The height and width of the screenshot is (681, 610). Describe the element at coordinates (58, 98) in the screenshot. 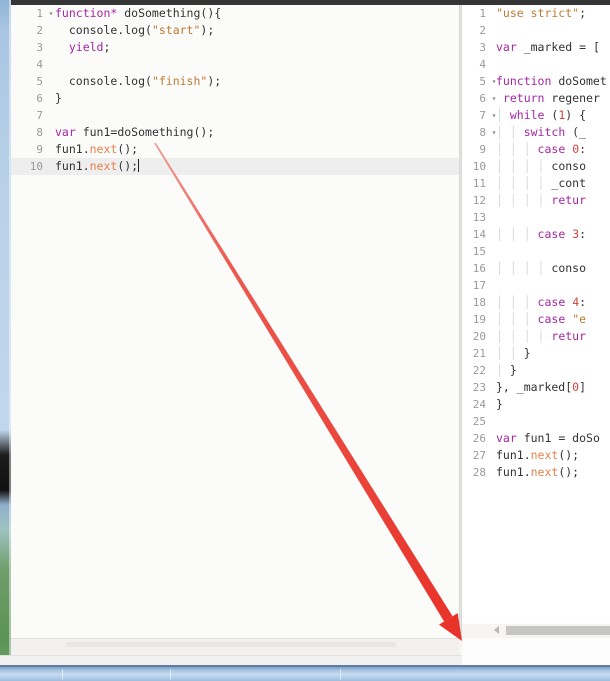

I see `code-token: }` at that location.